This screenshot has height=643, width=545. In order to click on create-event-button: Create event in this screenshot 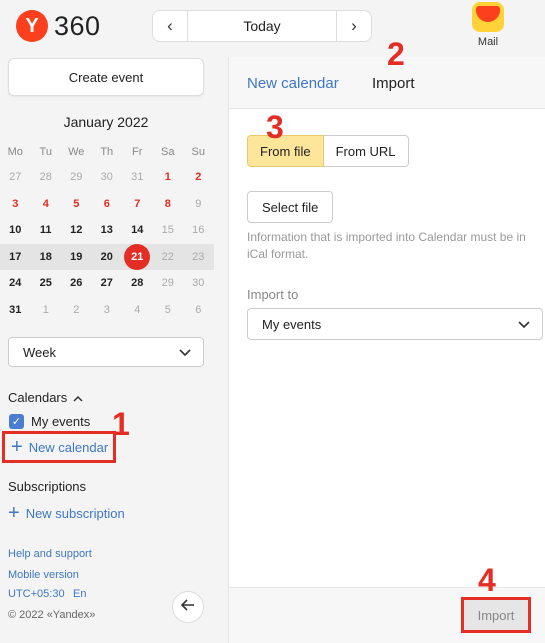, I will do `click(106, 77)`.